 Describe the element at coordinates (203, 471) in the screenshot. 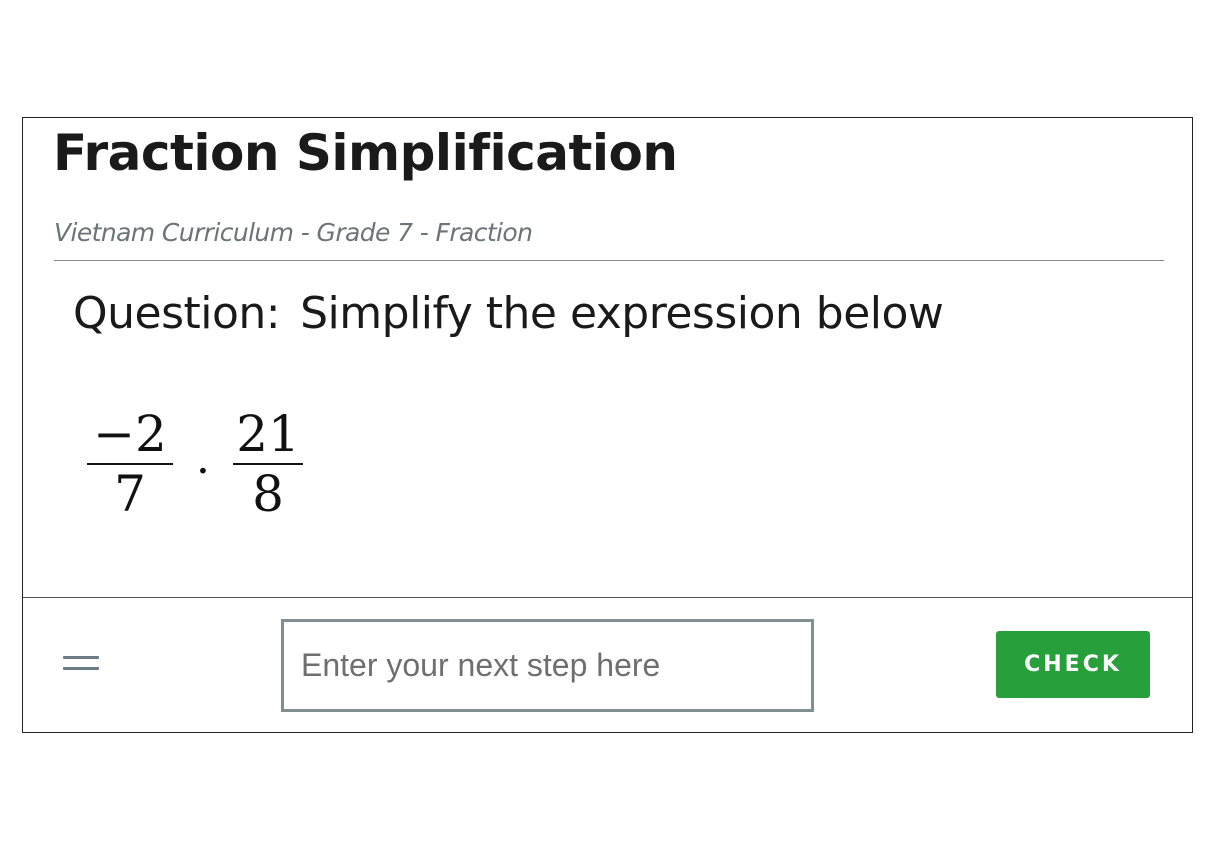

I see `multiply-operator: ·` at that location.